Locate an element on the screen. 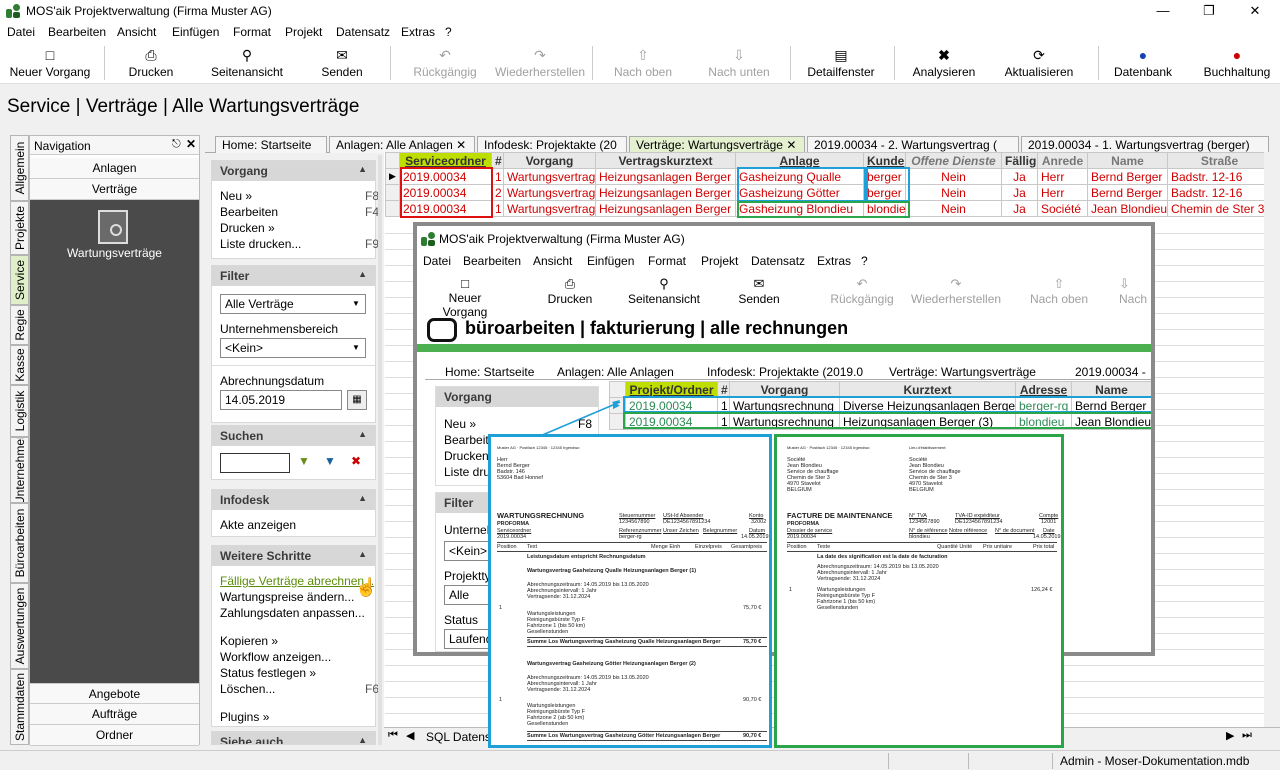 This screenshot has width=1280, height=770. menu-ansicht: Ansicht is located at coordinates (136, 32).